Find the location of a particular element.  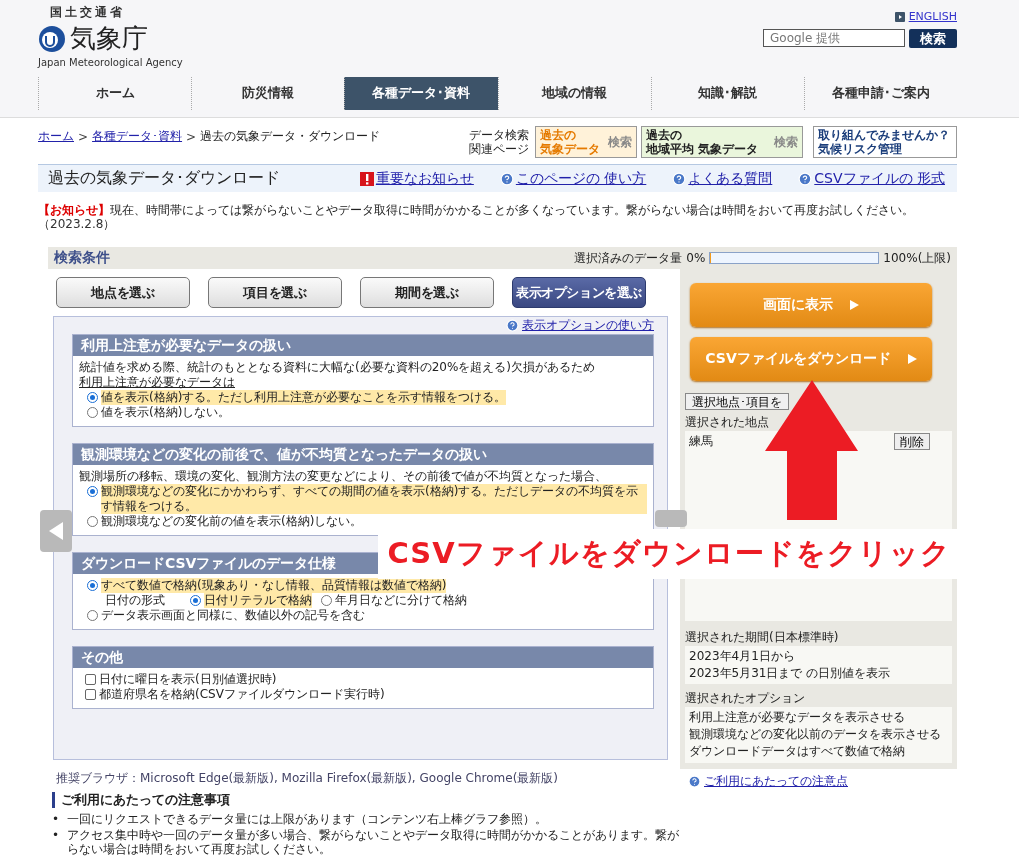

option-label: 観測環境などの変化前の値を表示(格納)しない。 is located at coordinates (232, 521).